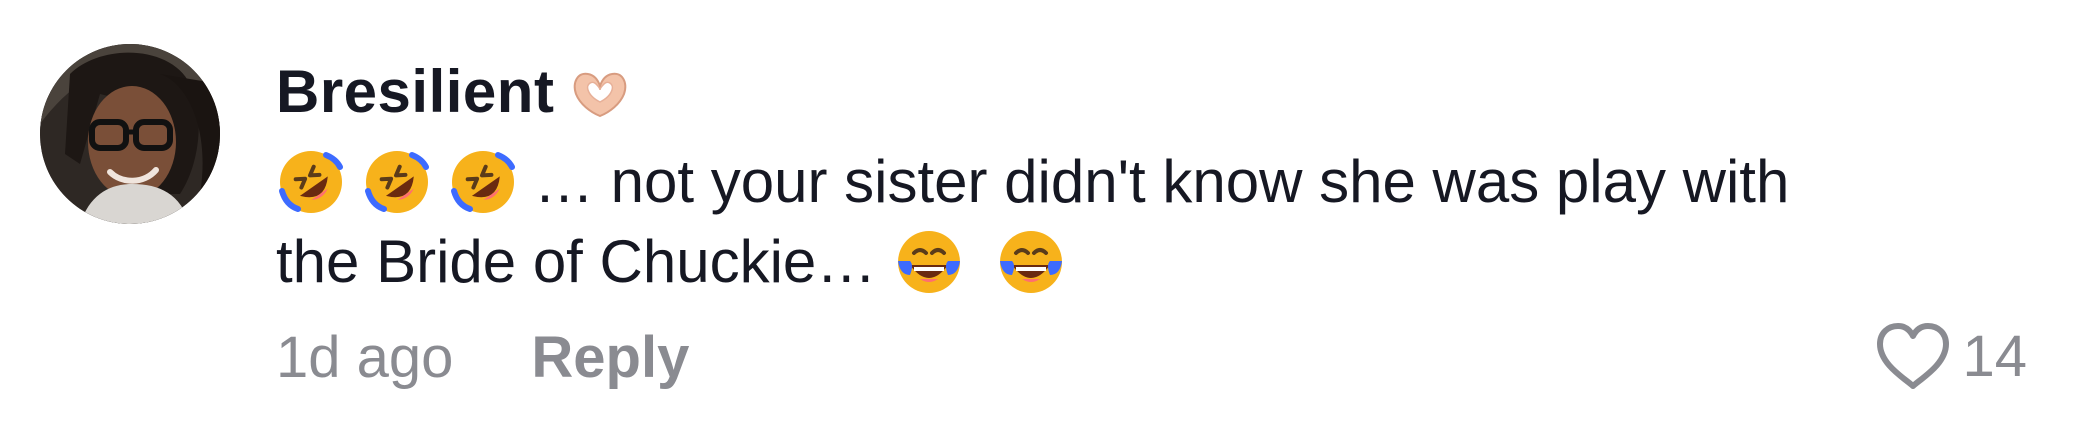 Image resolution: width=2087 pixels, height=441 pixels. Describe the element at coordinates (1913, 356) in the screenshot. I see `heart-outline-icon` at that location.